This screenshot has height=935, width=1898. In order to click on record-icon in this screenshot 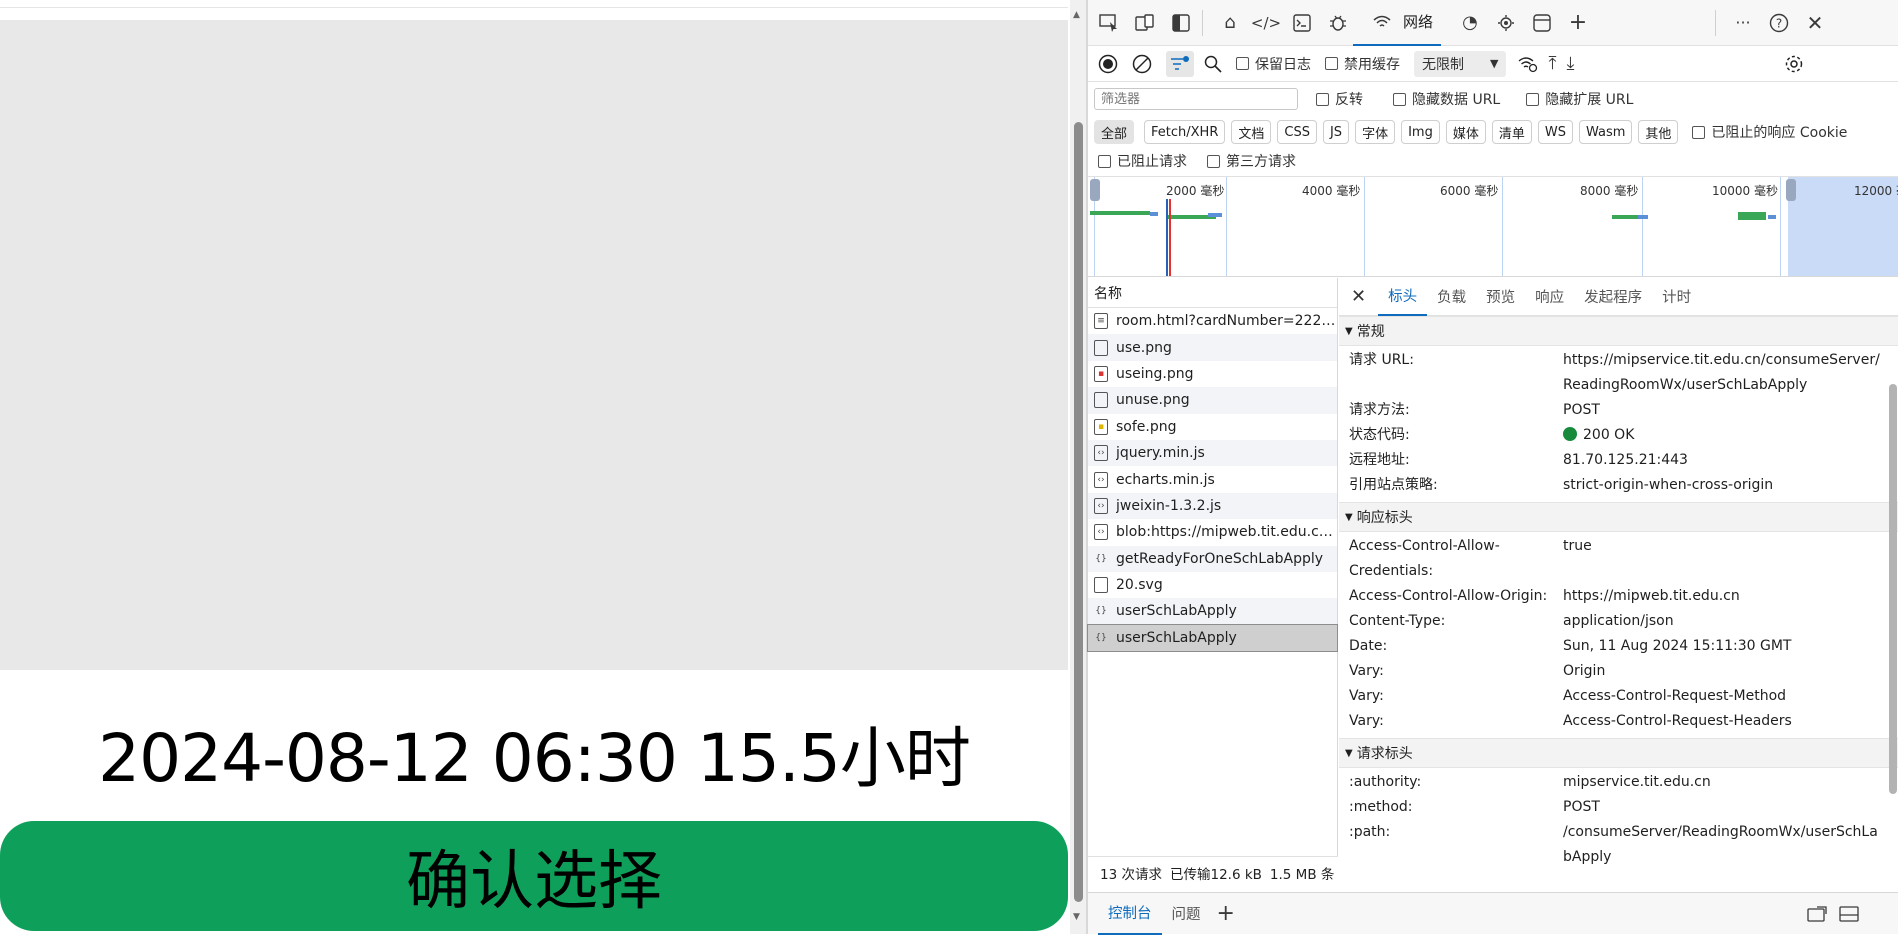, I will do `click(1108, 64)`.